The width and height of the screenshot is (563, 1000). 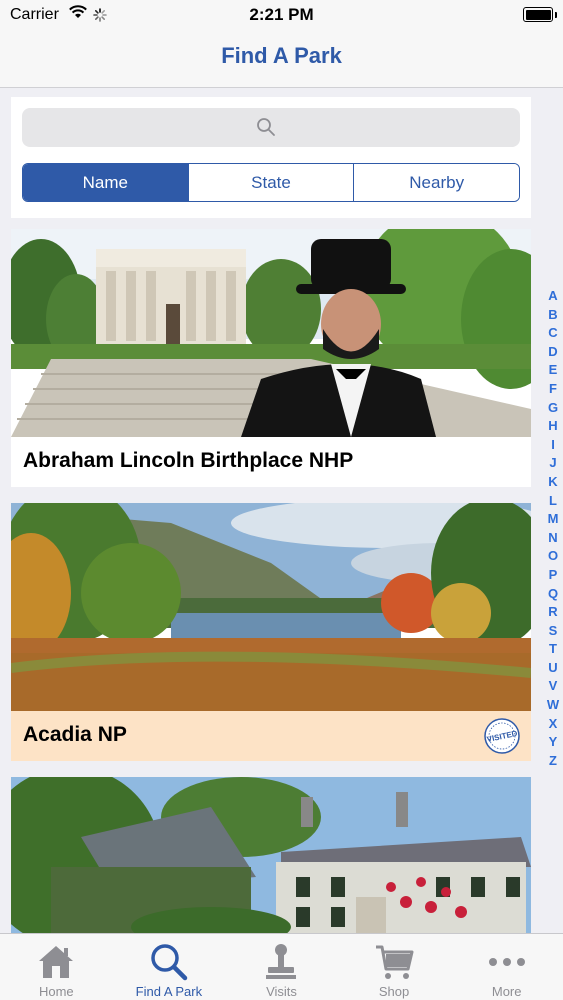 What do you see at coordinates (553, 724) in the screenshot?
I see `index-letter-x: X` at bounding box center [553, 724].